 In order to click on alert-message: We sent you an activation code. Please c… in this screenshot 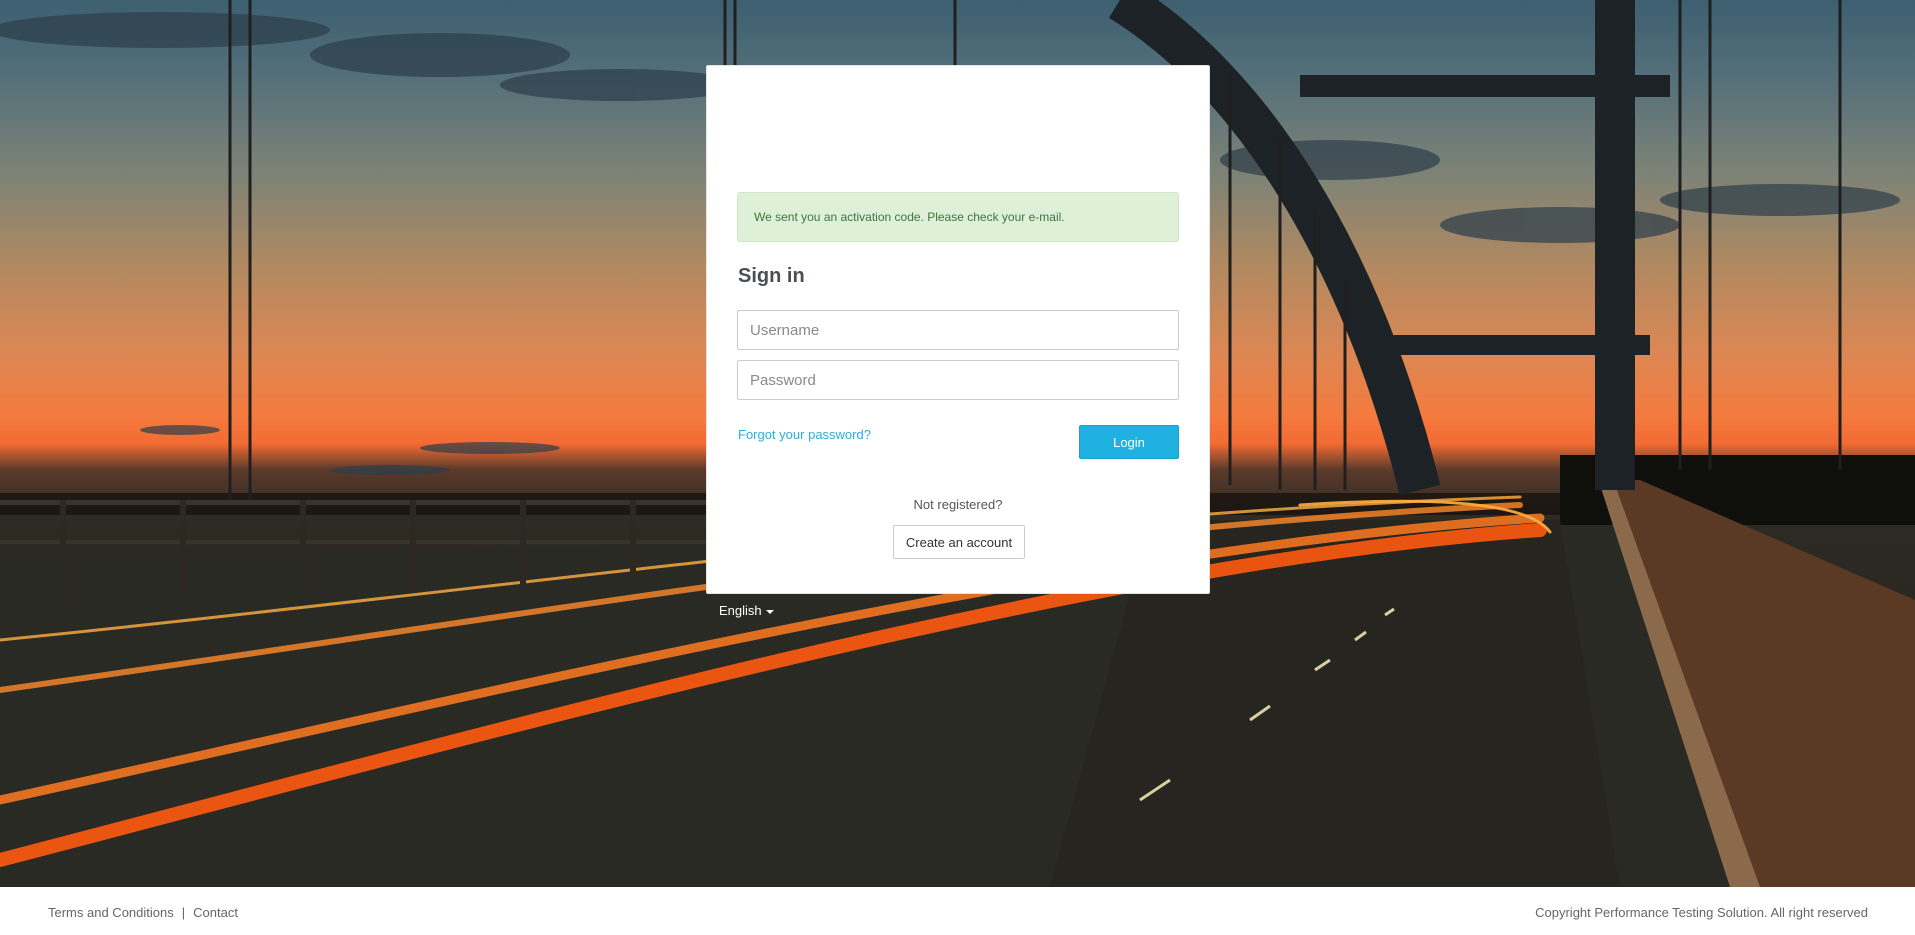, I will do `click(909, 217)`.